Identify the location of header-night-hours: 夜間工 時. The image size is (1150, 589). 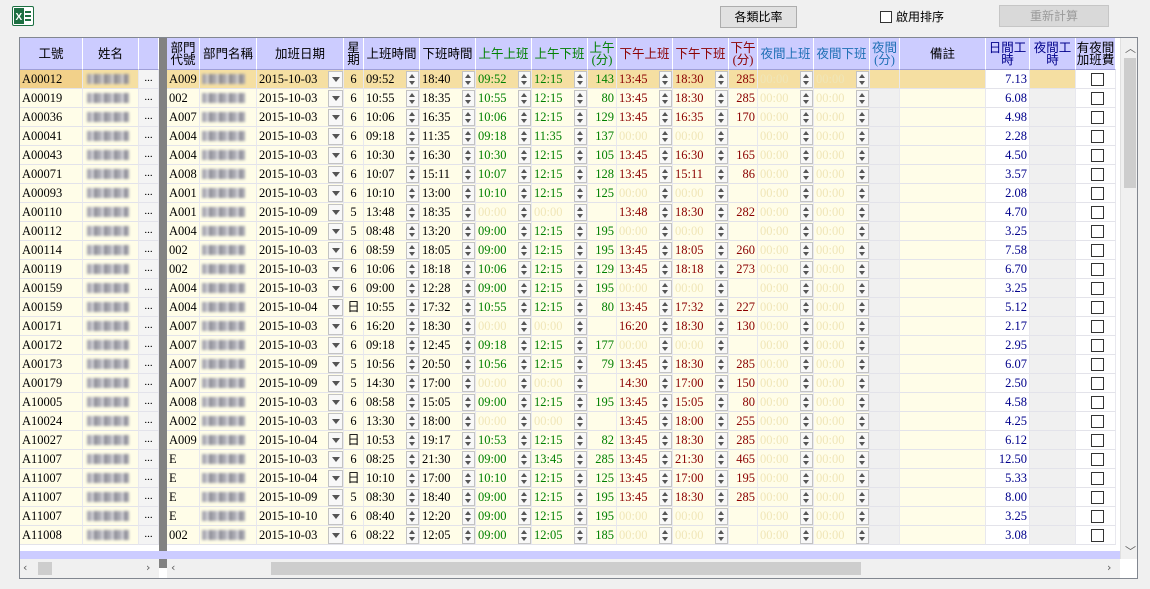
(1053, 54).